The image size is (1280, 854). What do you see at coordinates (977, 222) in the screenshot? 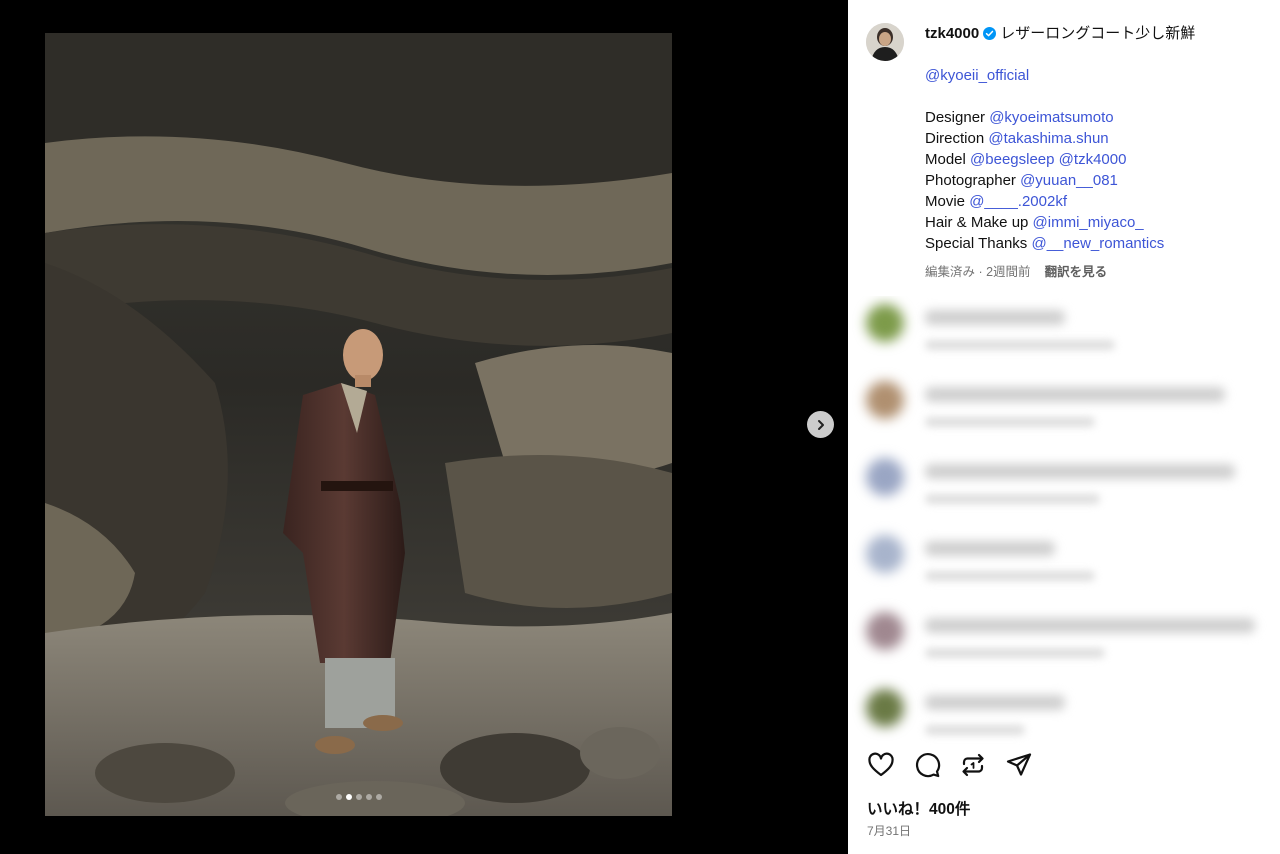
I see `credit-role: Hair & Make up` at bounding box center [977, 222].